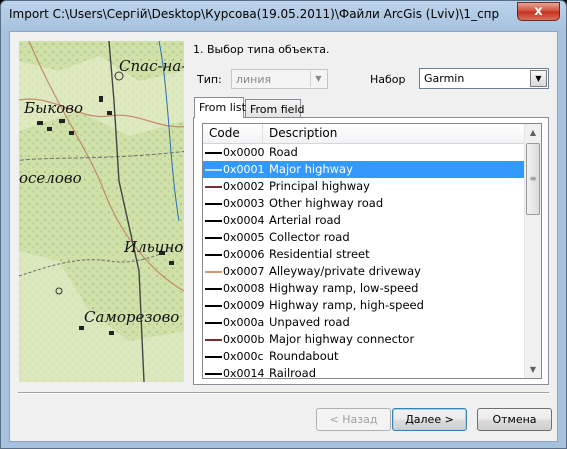  I want to click on list-item: 0x0001 Major highway, so click(364, 169).